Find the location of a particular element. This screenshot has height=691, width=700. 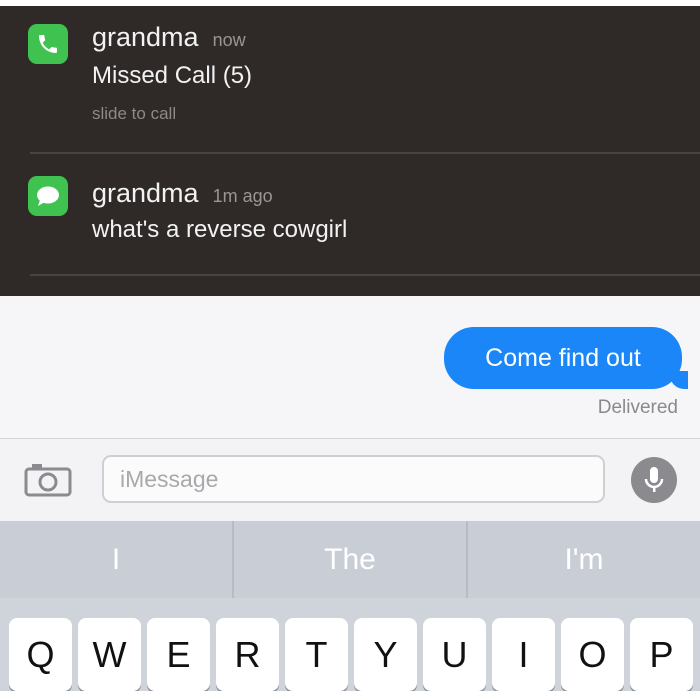

prediction-suggestion: The is located at coordinates (351, 559).